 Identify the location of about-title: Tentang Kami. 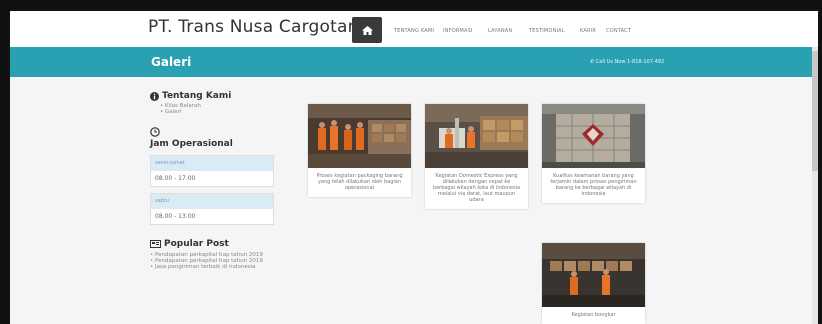
(197, 96).